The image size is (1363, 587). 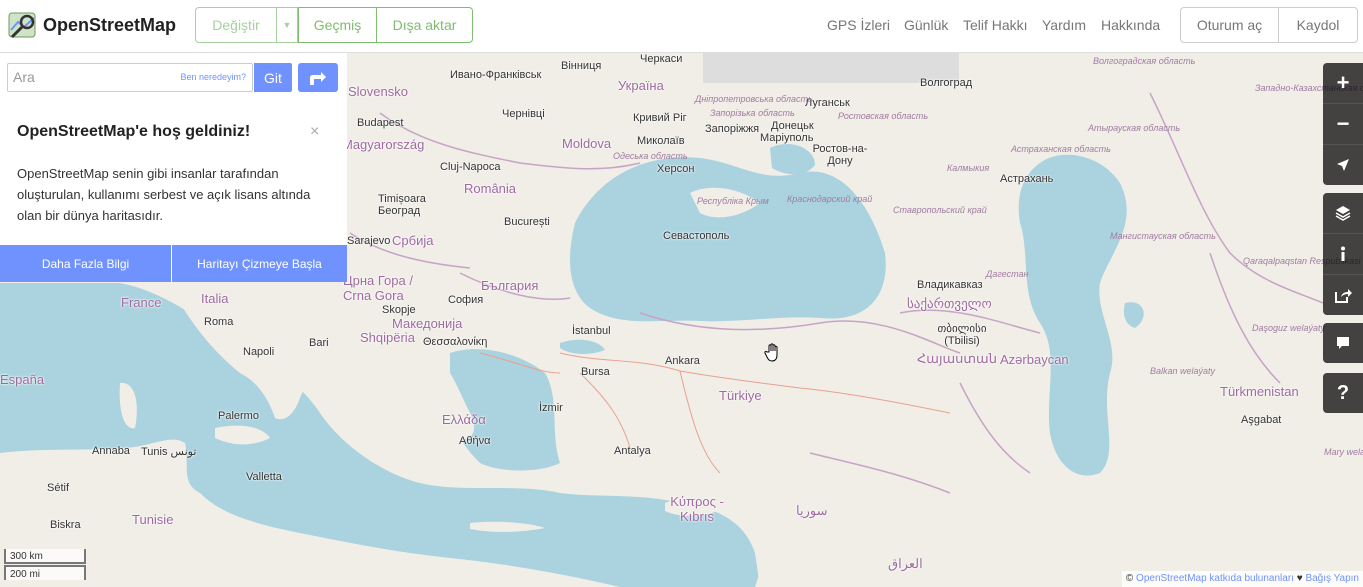 What do you see at coordinates (949, 303) in the screenshot?
I see `country-label: საქართველო` at bounding box center [949, 303].